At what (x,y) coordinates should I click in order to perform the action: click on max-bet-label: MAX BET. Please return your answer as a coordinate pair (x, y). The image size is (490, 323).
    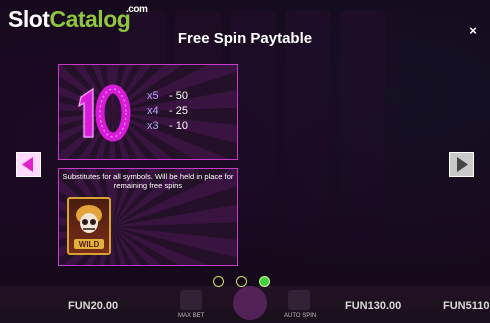
    Looking at the image, I should click on (191, 316).